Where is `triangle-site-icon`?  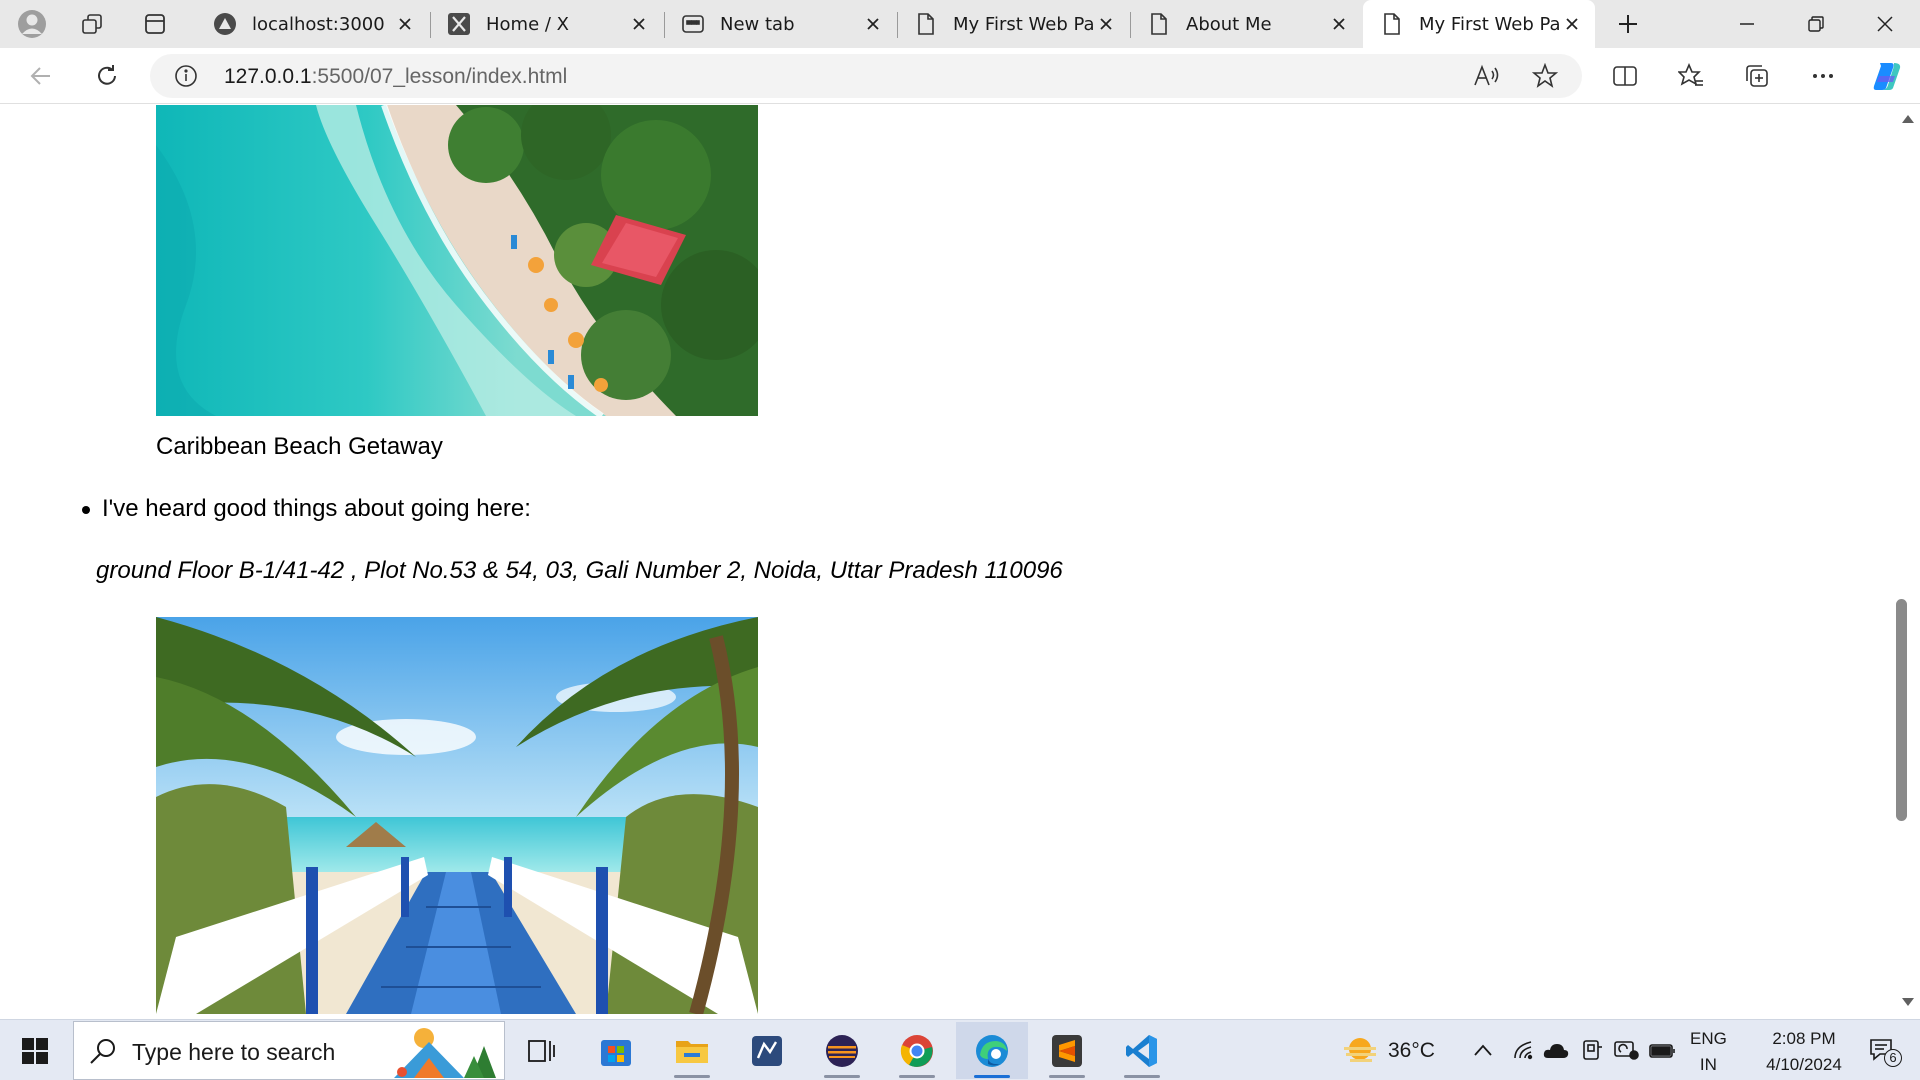
triangle-site-icon is located at coordinates (225, 24).